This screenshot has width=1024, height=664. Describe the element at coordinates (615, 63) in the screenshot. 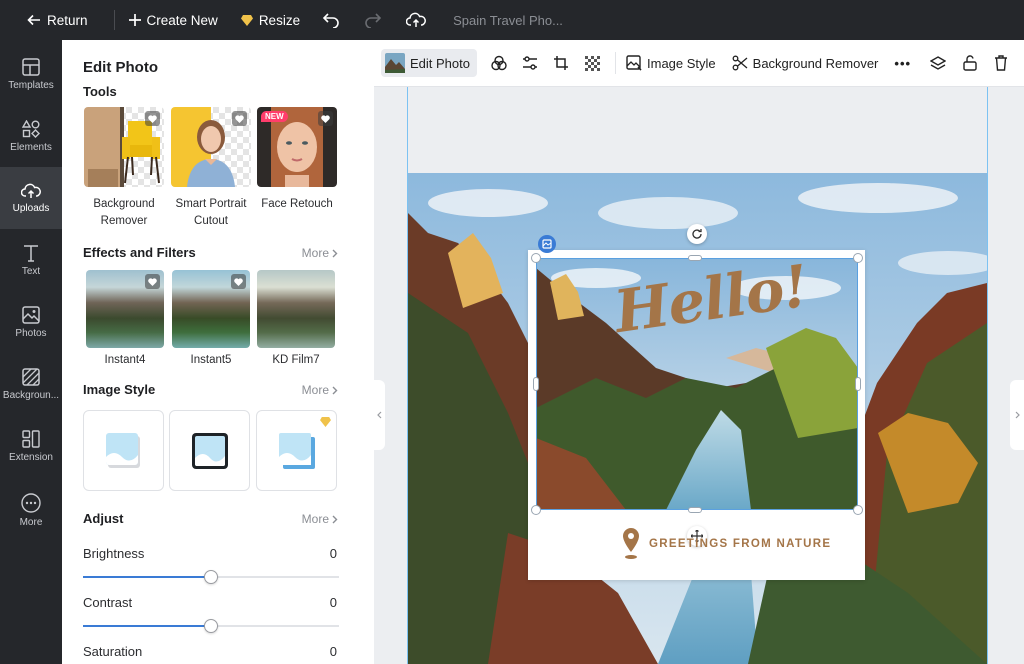

I see `divider` at that location.